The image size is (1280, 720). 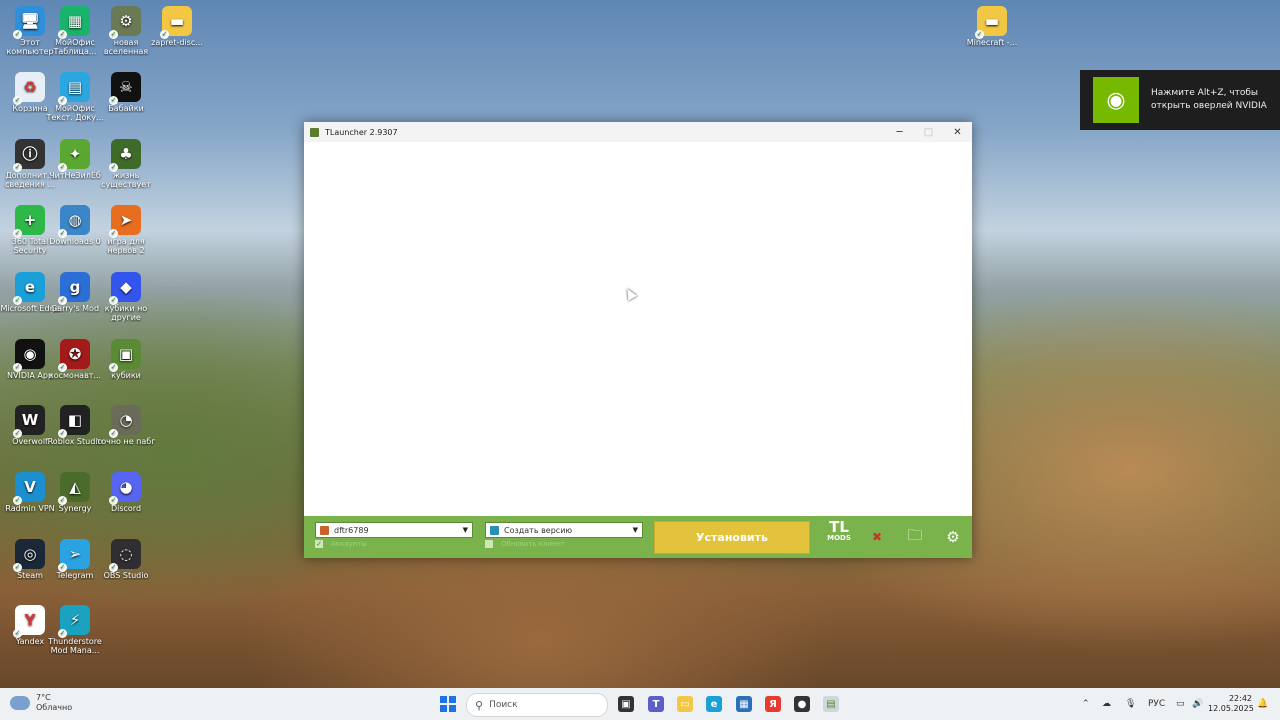 What do you see at coordinates (20, 703) in the screenshot?
I see `cloud-icon` at bounding box center [20, 703].